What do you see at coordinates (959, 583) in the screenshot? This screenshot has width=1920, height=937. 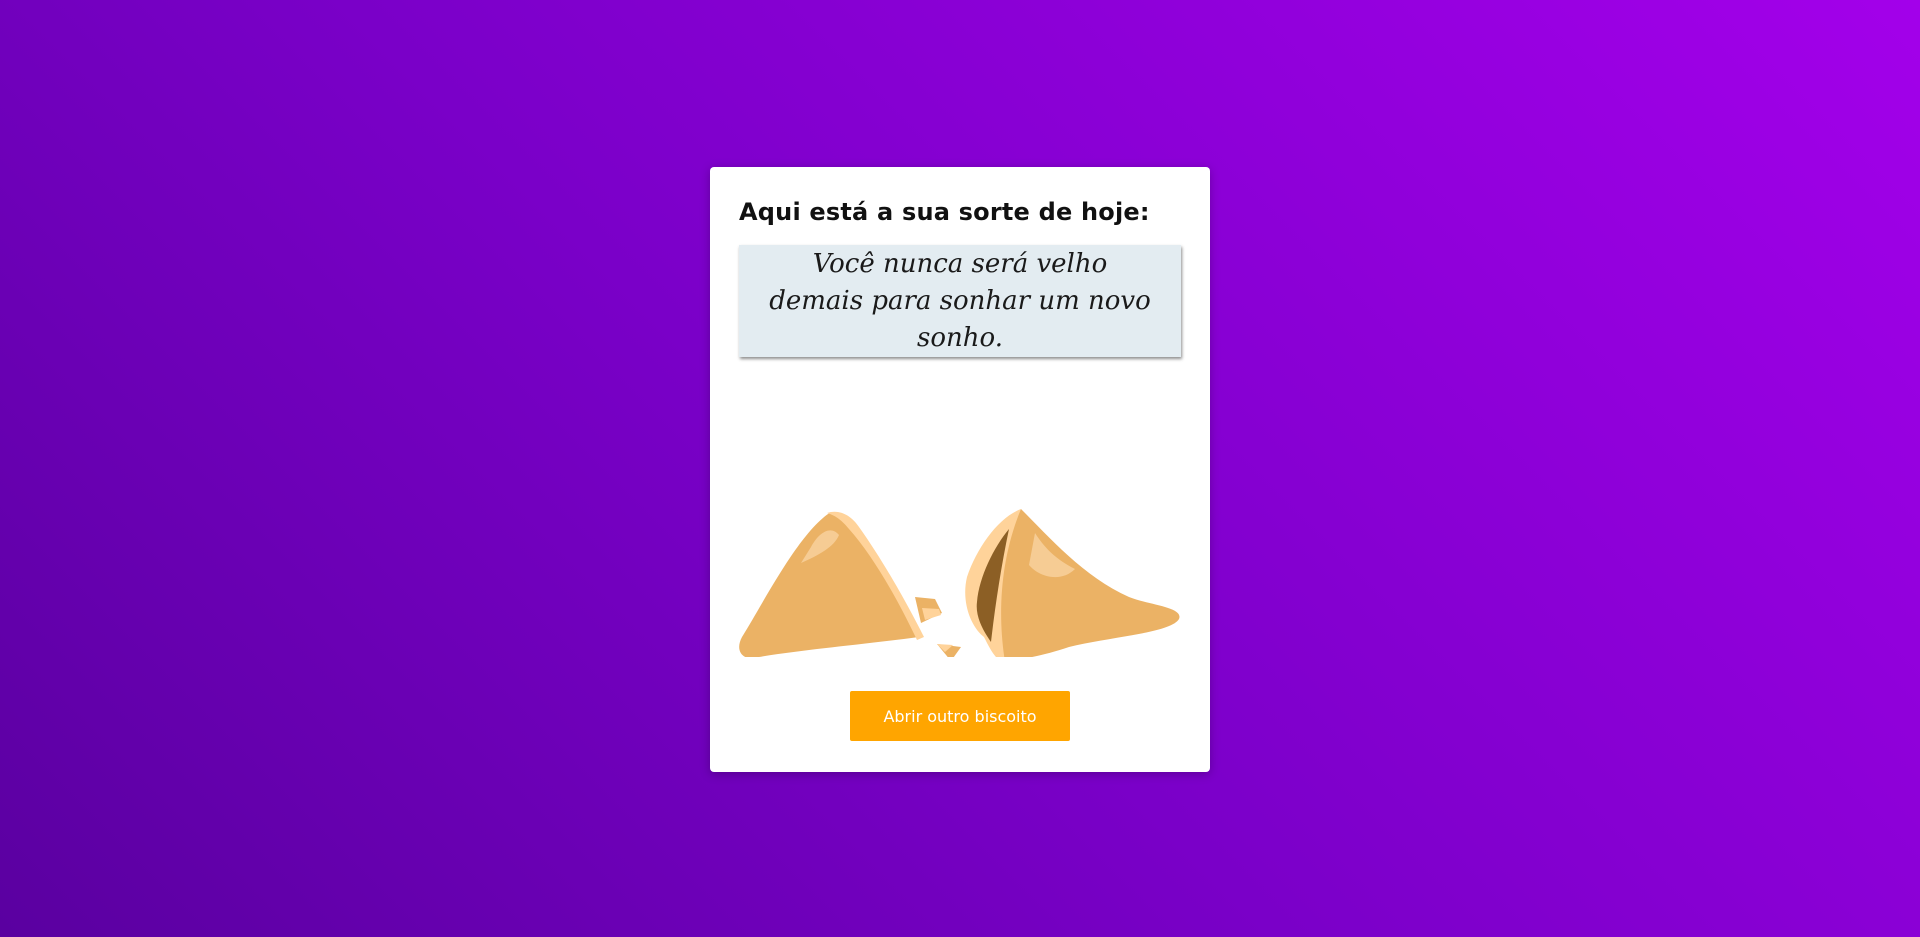 I see `broken-cookie-illustration` at bounding box center [959, 583].